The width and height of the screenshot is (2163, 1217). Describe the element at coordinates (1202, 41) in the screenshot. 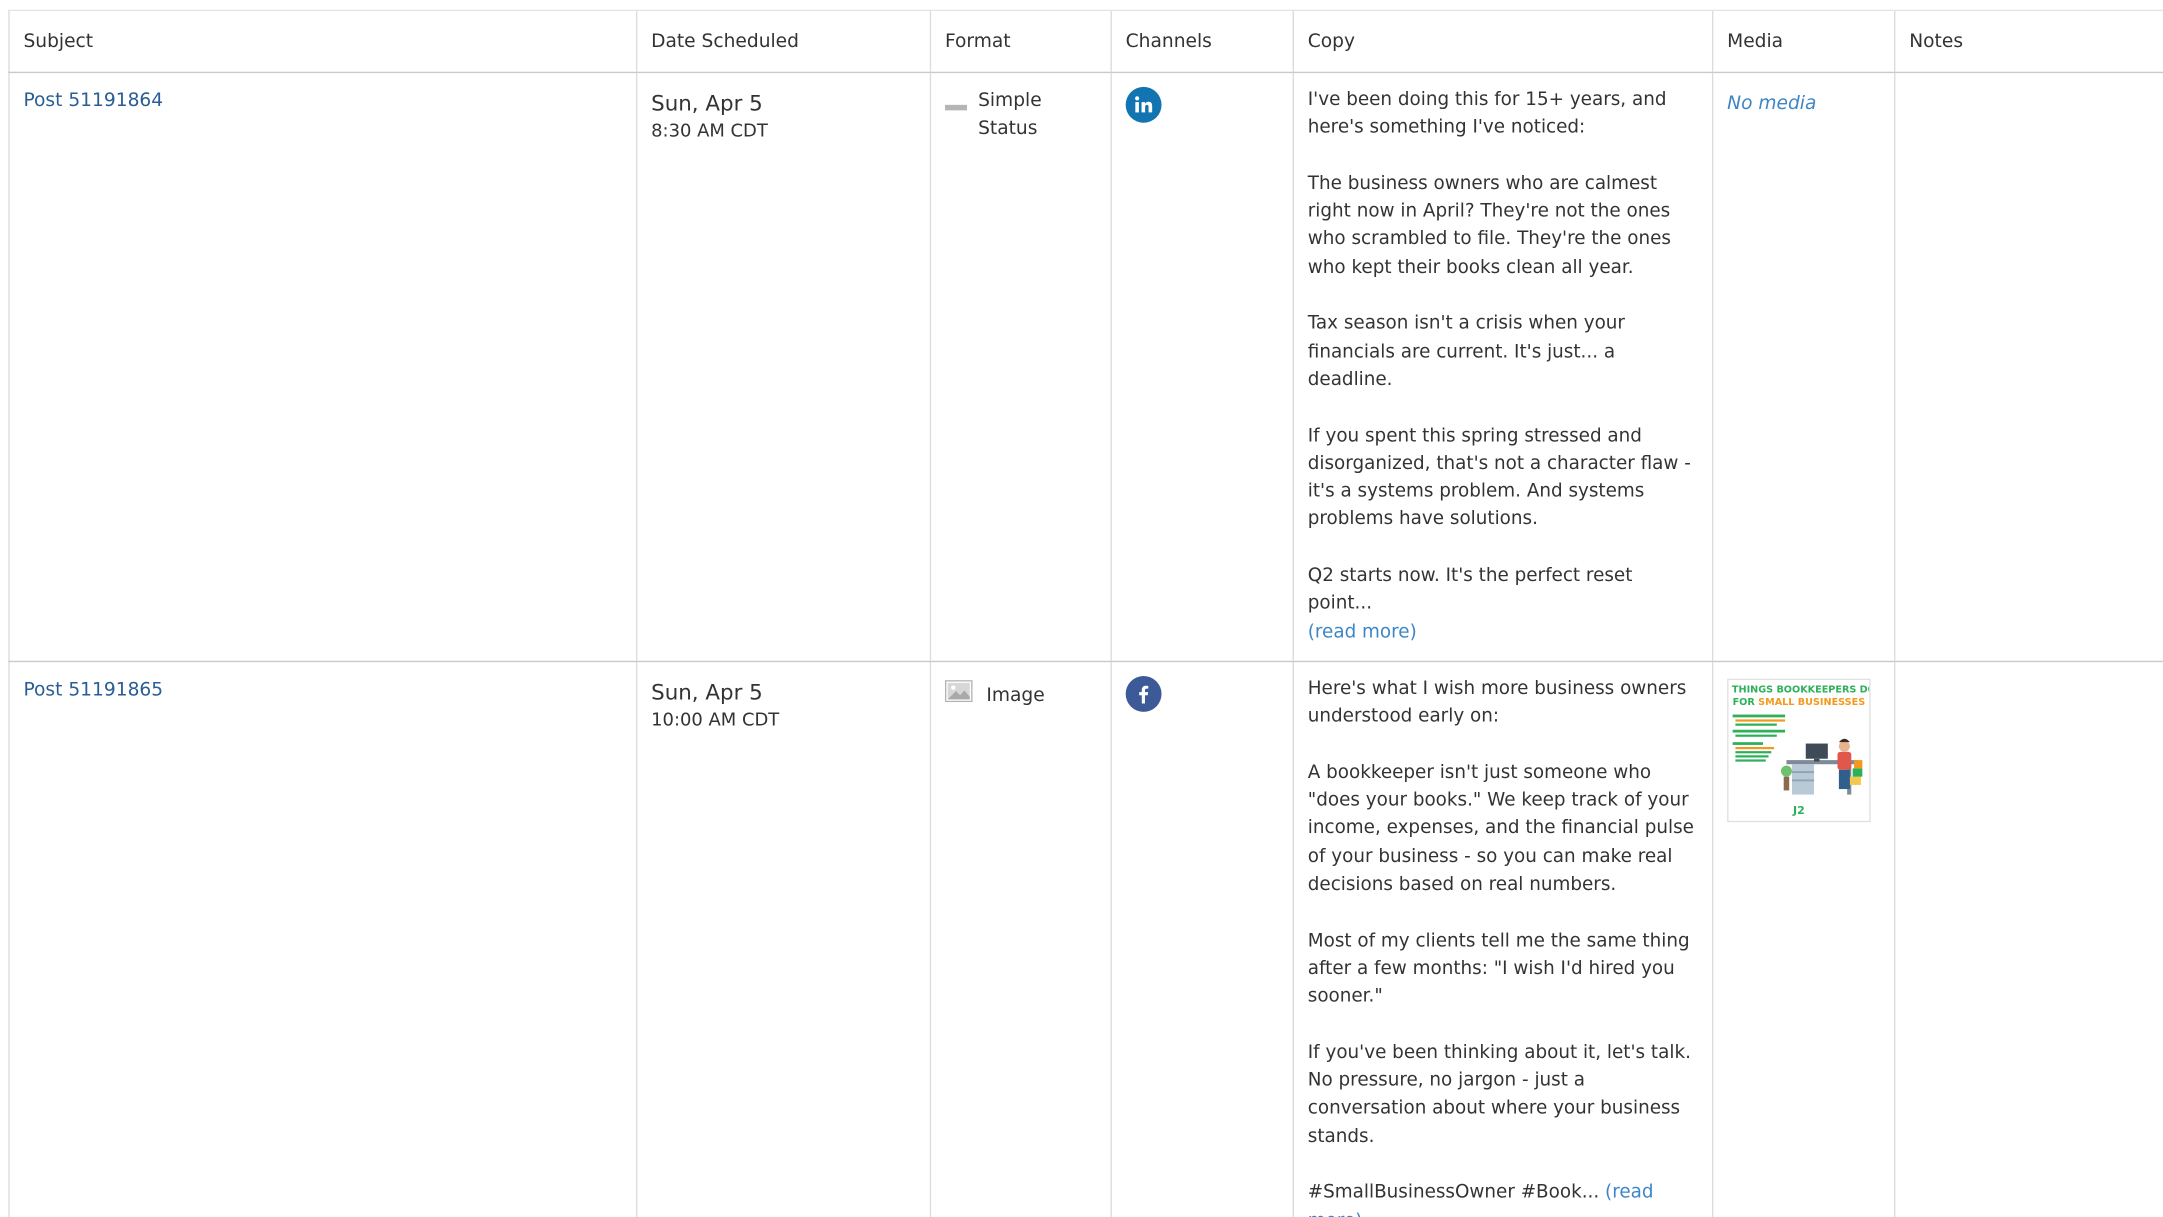

I see `column-header-channels: Channels` at that location.